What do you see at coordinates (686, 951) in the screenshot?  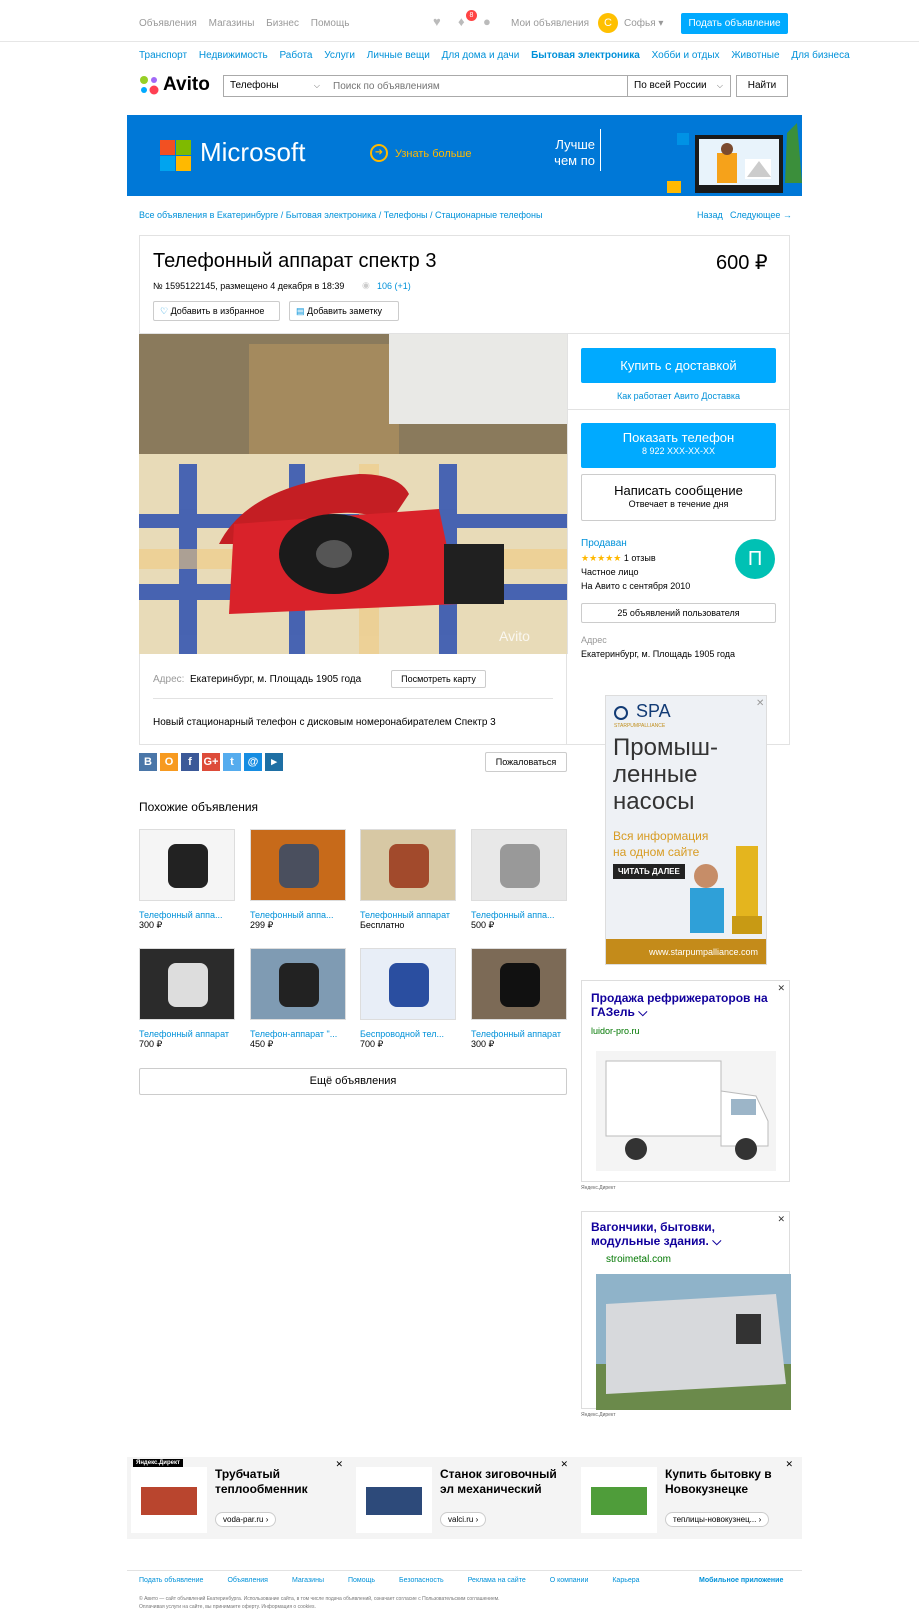 I see `spa-url: www.starpumpalliance.com` at bounding box center [686, 951].